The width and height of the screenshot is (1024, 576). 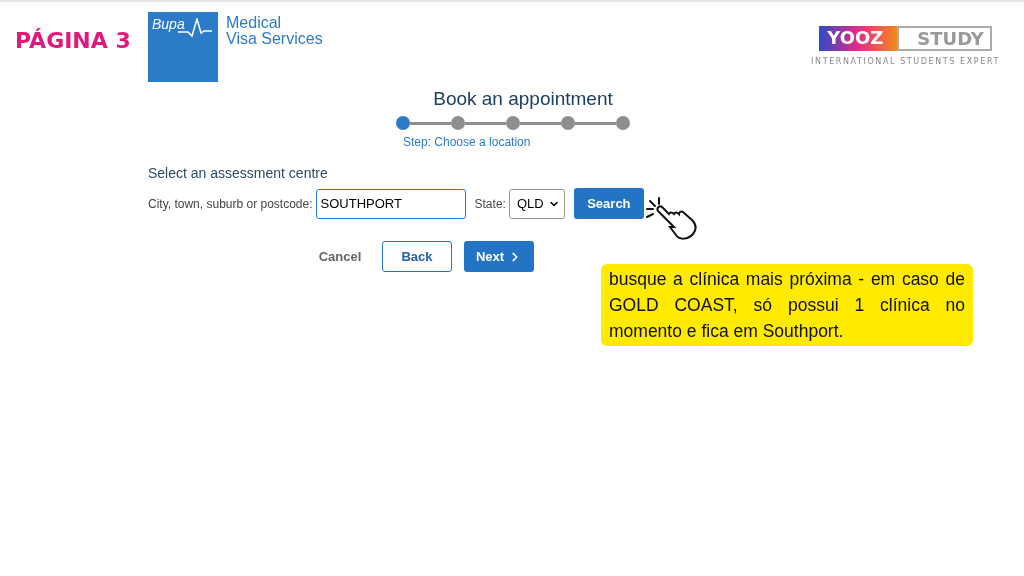 What do you see at coordinates (417, 256) in the screenshot?
I see `back-button: Back` at bounding box center [417, 256].